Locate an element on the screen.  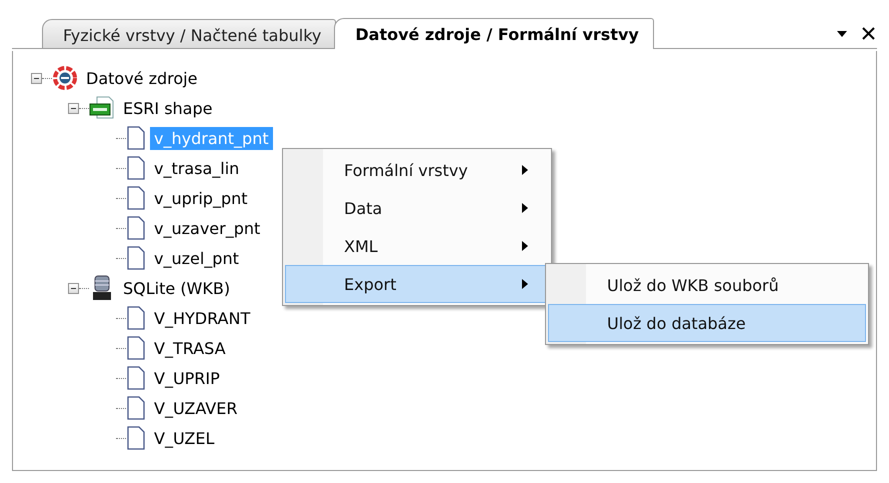
tree-item: V_UPRIP is located at coordinates (187, 378).